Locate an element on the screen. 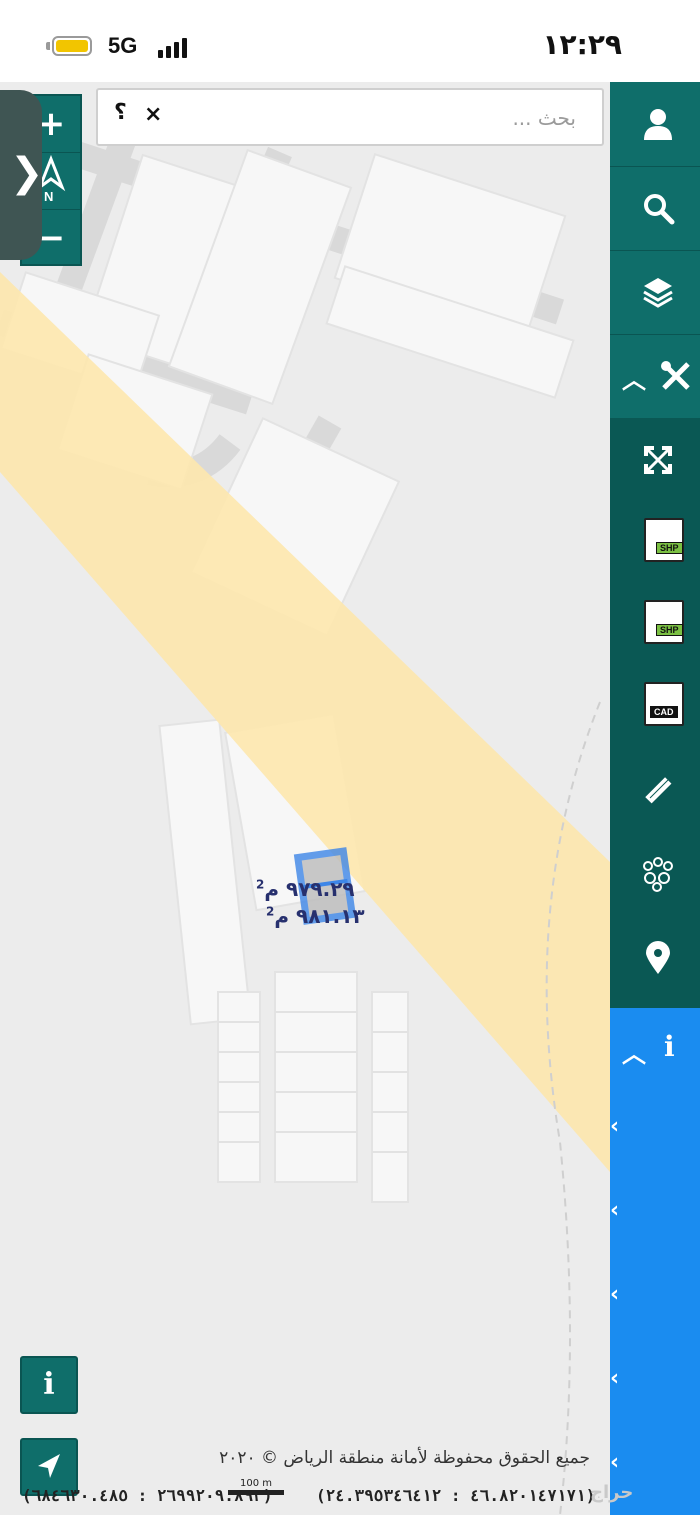  user-icon is located at coordinates (658, 124).